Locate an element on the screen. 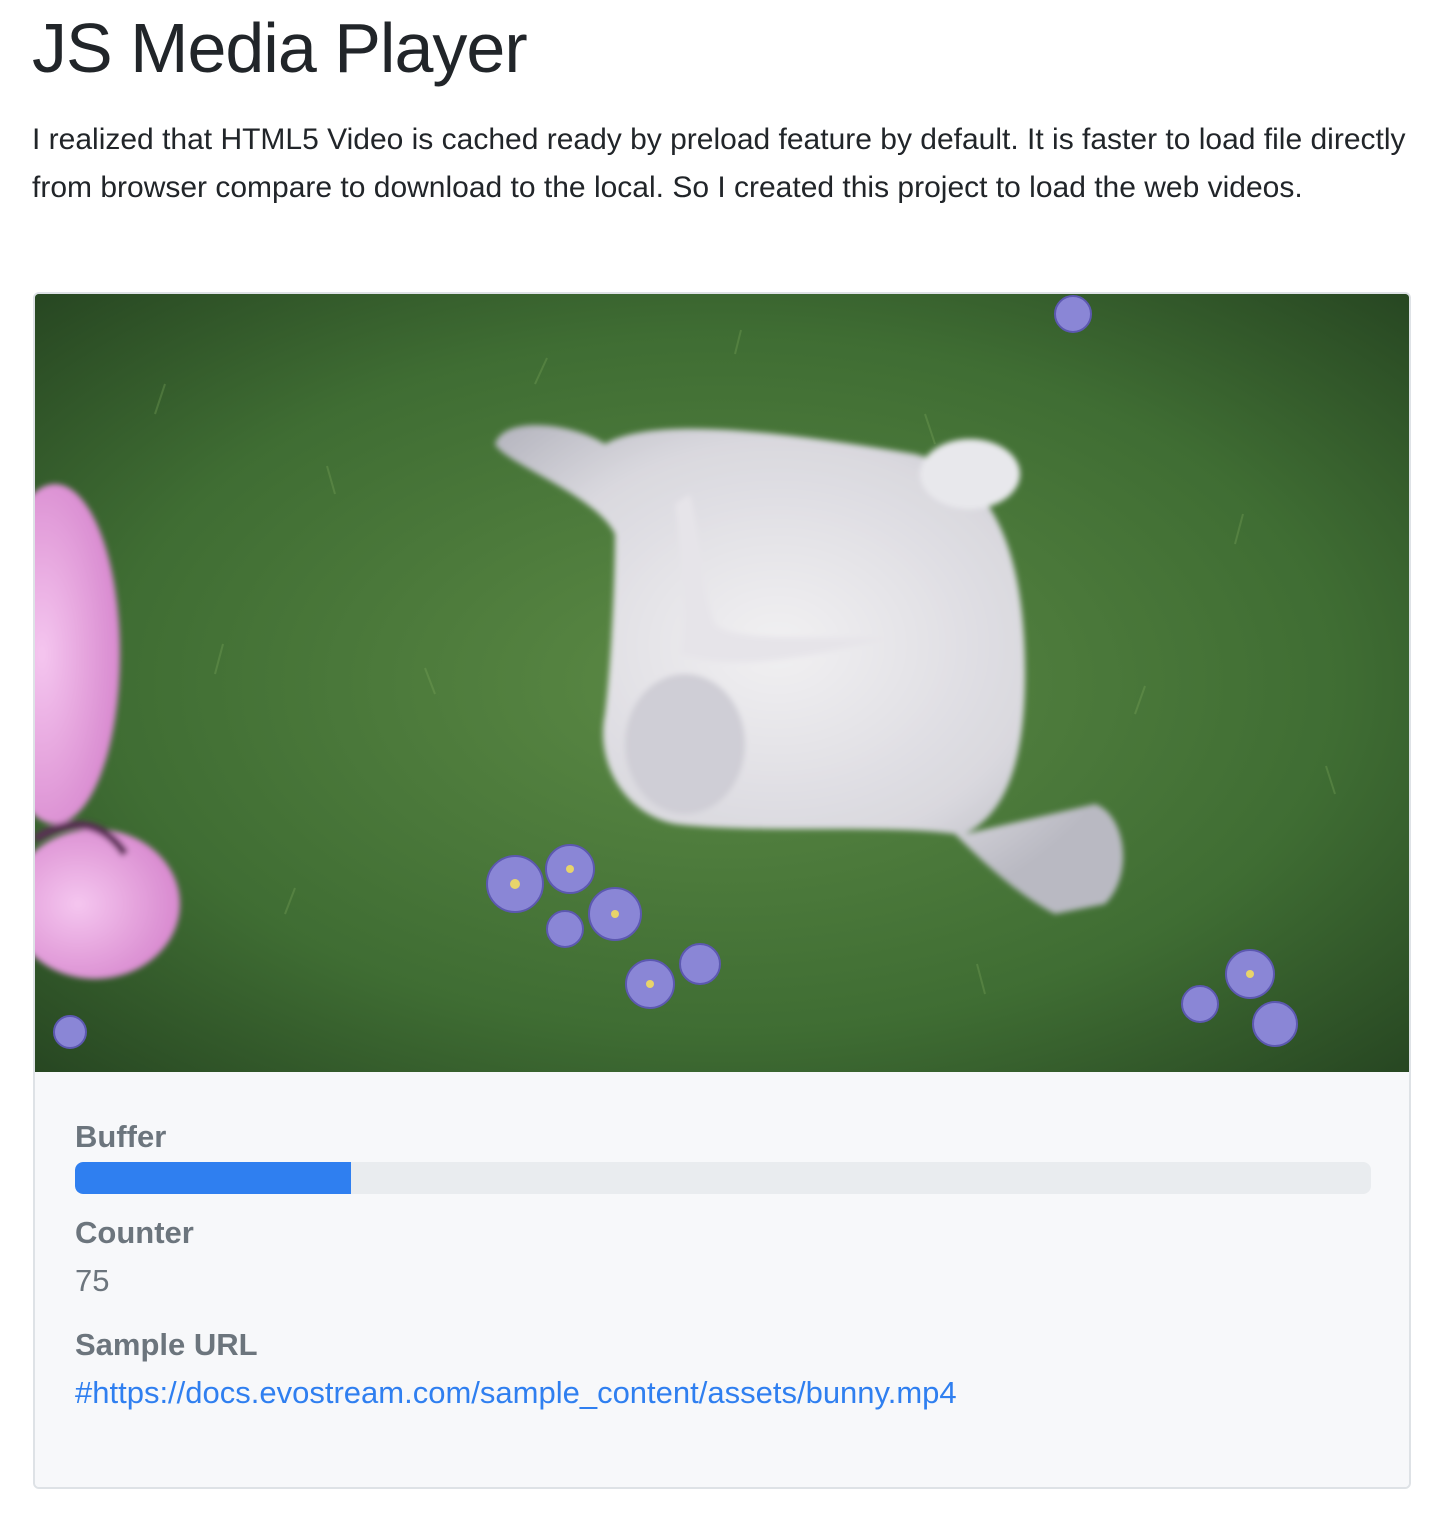 The height and width of the screenshot is (1514, 1446). page-title: JS Media Player is located at coordinates (280, 48).